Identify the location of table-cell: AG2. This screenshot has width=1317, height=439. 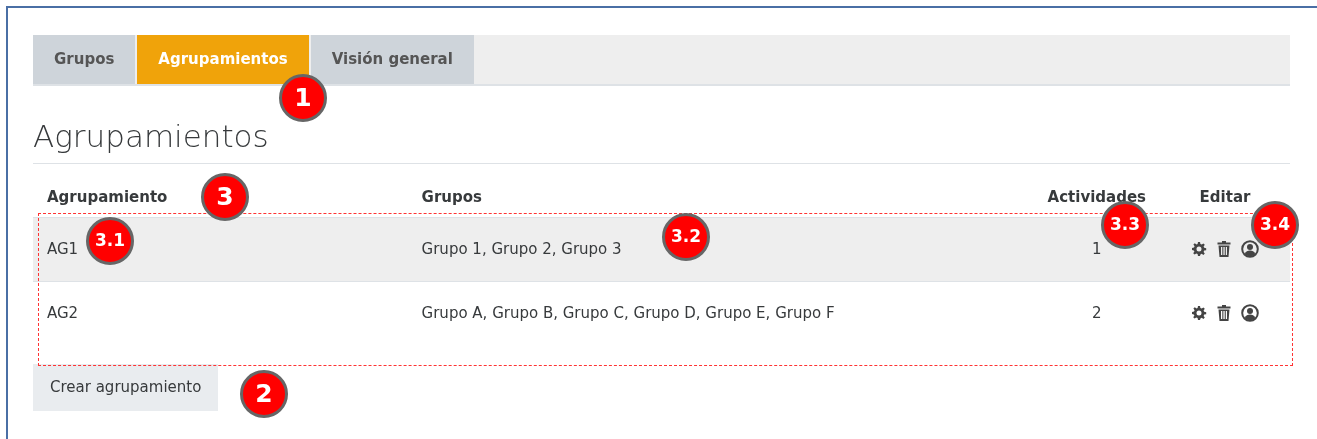
(63, 312).